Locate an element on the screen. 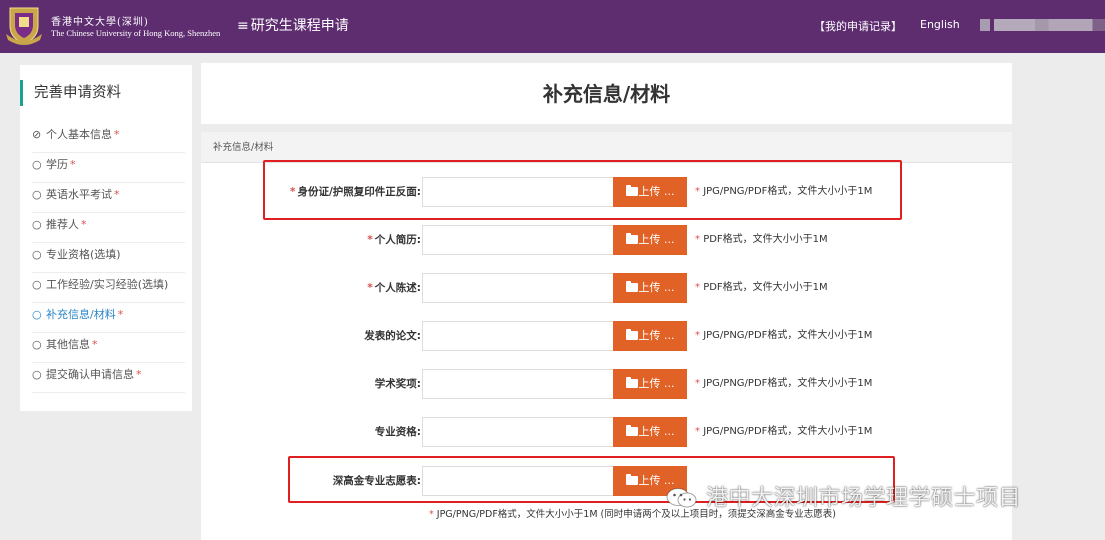 This screenshot has height=540, width=1105. sidebar-item-qualifications: ○ 专业资格(选填) is located at coordinates (108, 258).